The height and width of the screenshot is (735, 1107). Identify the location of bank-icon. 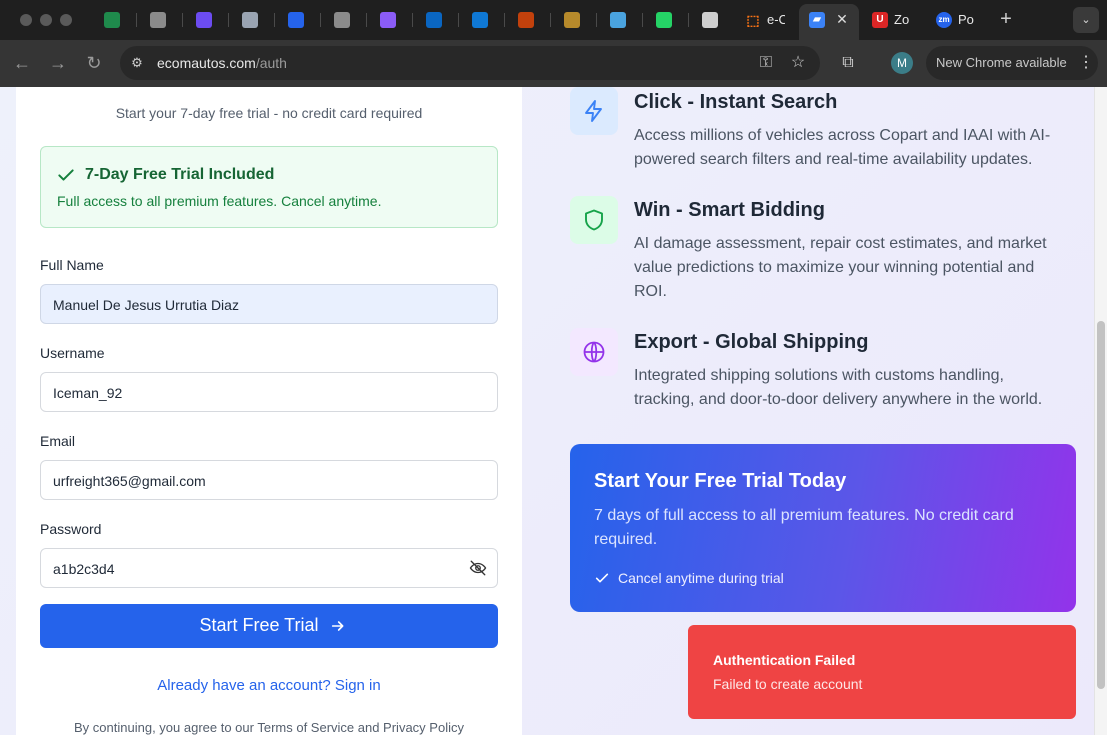
(572, 20).